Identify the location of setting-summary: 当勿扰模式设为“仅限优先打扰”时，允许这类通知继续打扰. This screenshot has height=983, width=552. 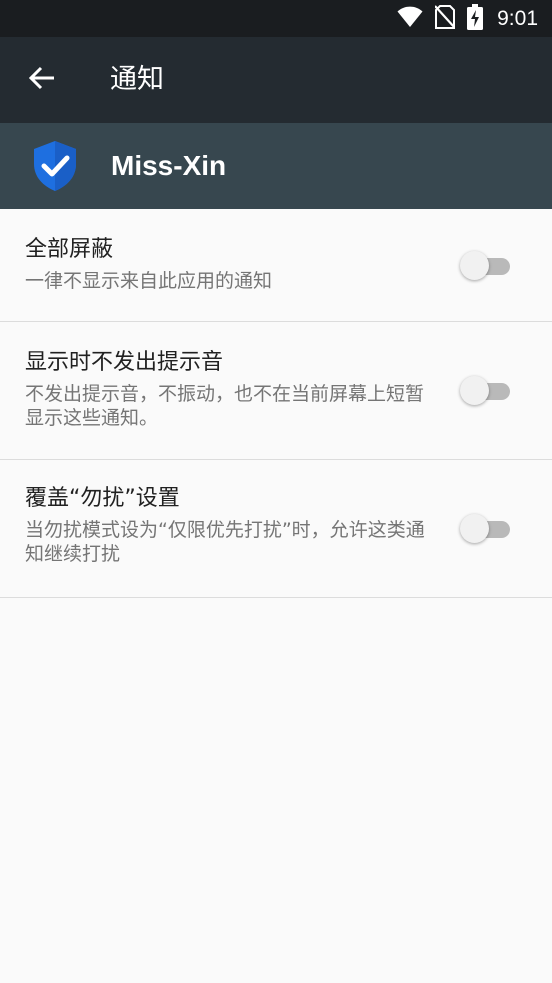
(225, 542).